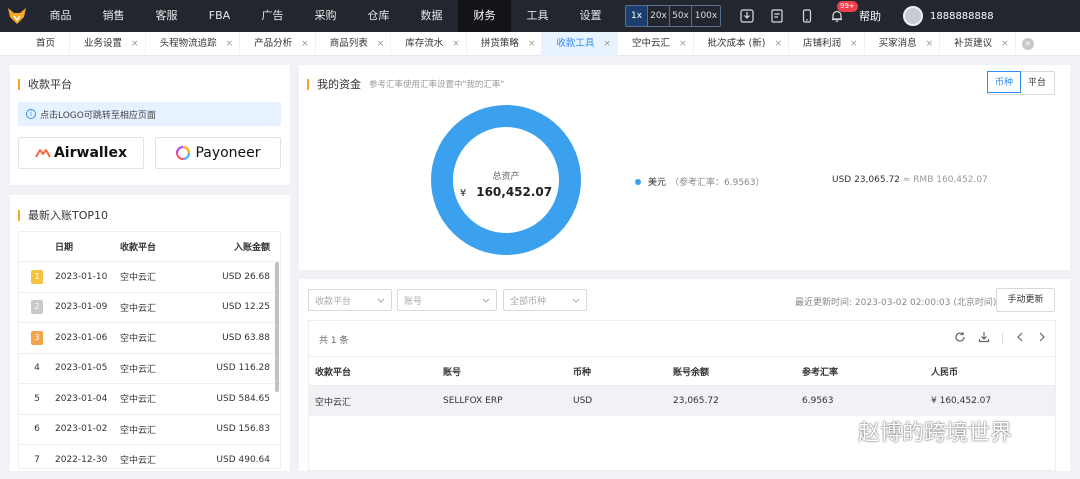  I want to click on nav-item: 仓库, so click(378, 16).